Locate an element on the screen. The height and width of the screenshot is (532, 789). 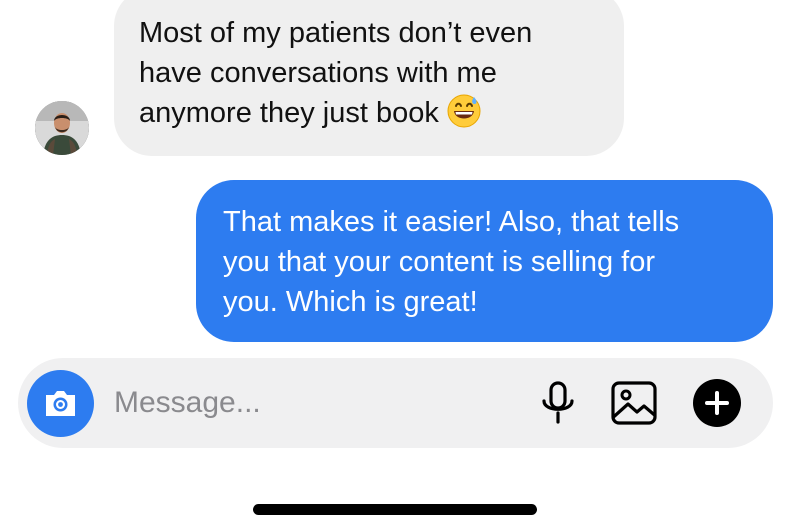
plus-icon is located at coordinates (717, 403).